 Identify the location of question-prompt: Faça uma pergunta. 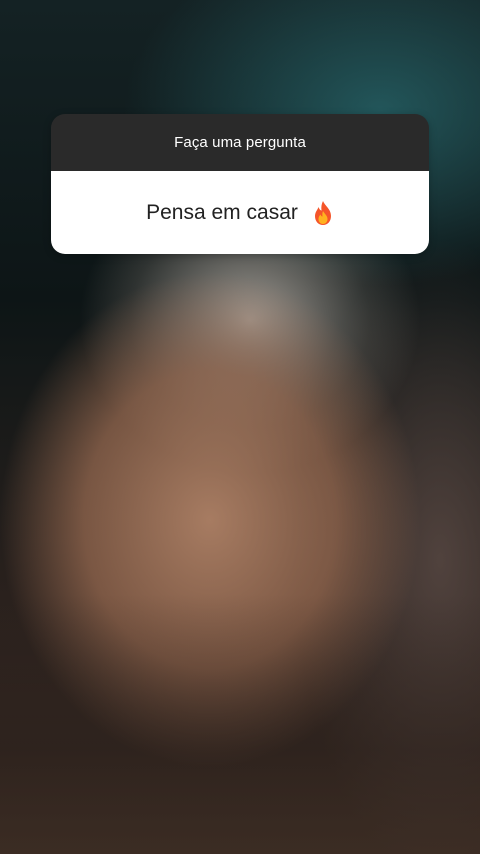
(240, 142).